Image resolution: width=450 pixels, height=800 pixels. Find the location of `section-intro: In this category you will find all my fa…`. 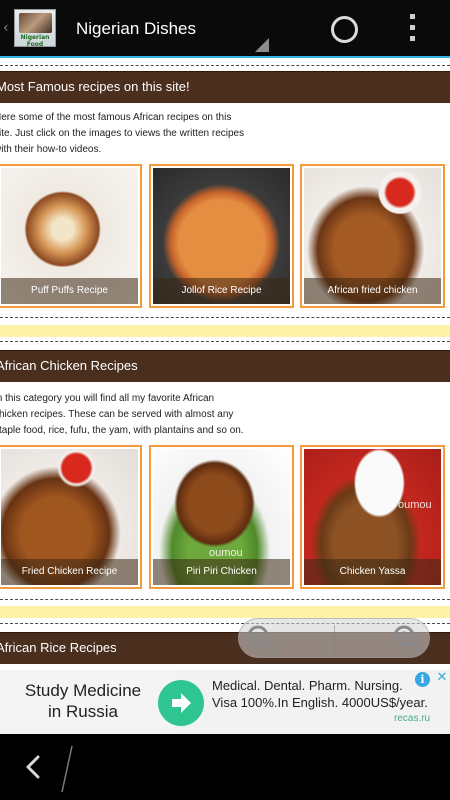

section-intro: In this category you will find all my fa… is located at coordinates (122, 414).